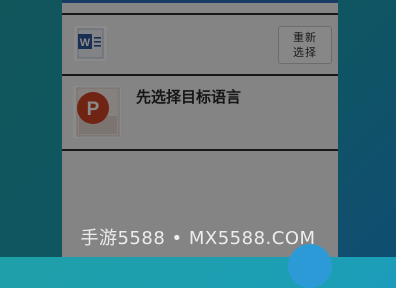 This screenshot has height=288, width=396. What do you see at coordinates (310, 266) in the screenshot?
I see `floating-action-button` at bounding box center [310, 266].